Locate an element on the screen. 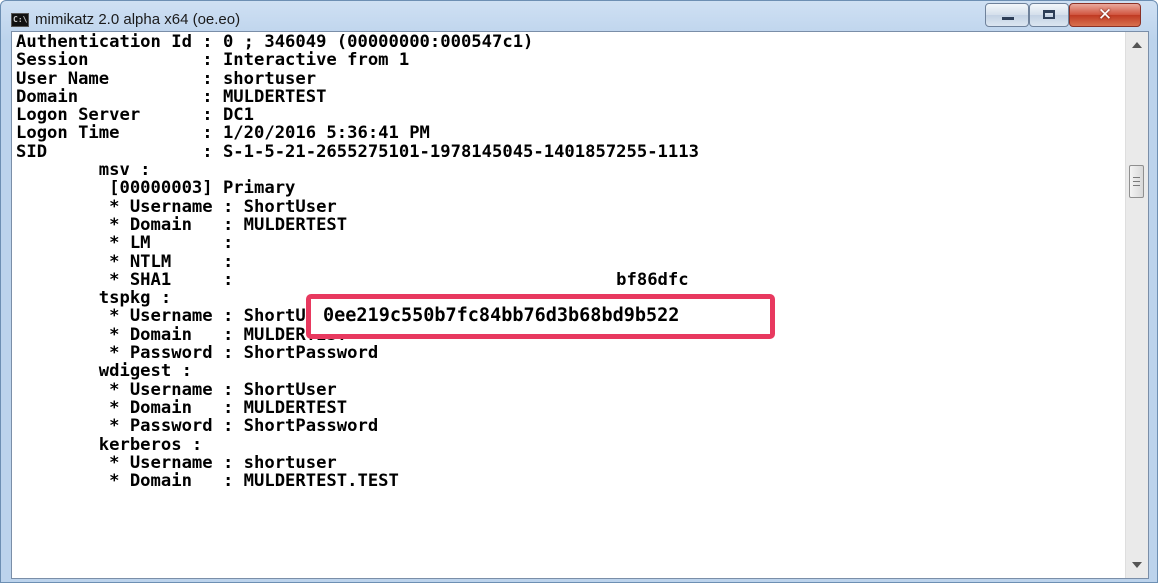 This screenshot has width=1160, height=585. console-line: Domain : MULDERTEST is located at coordinates (171, 96).